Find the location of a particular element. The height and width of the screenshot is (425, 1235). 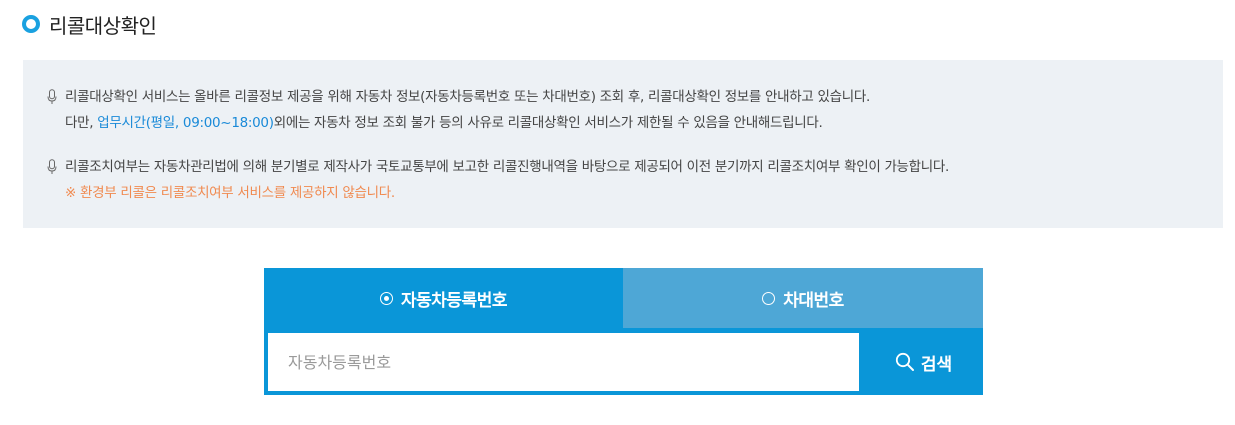

search-icon is located at coordinates (904, 361).